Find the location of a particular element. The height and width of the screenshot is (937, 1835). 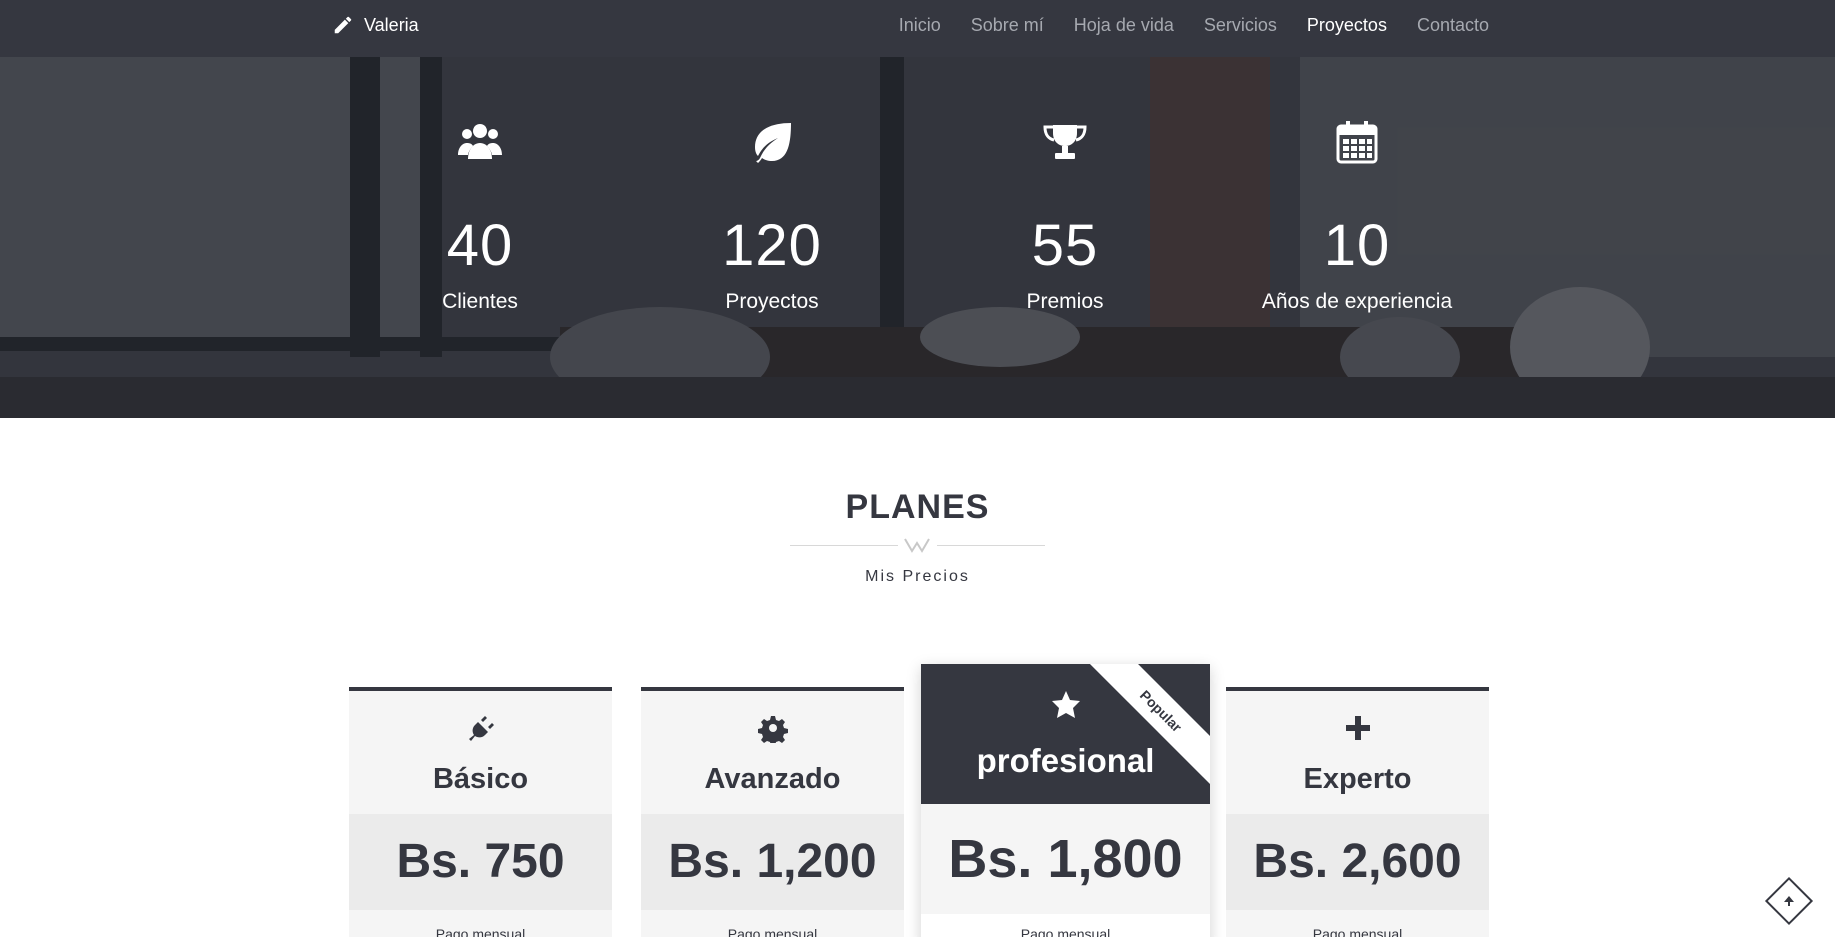

divider-line-right is located at coordinates (991, 545).